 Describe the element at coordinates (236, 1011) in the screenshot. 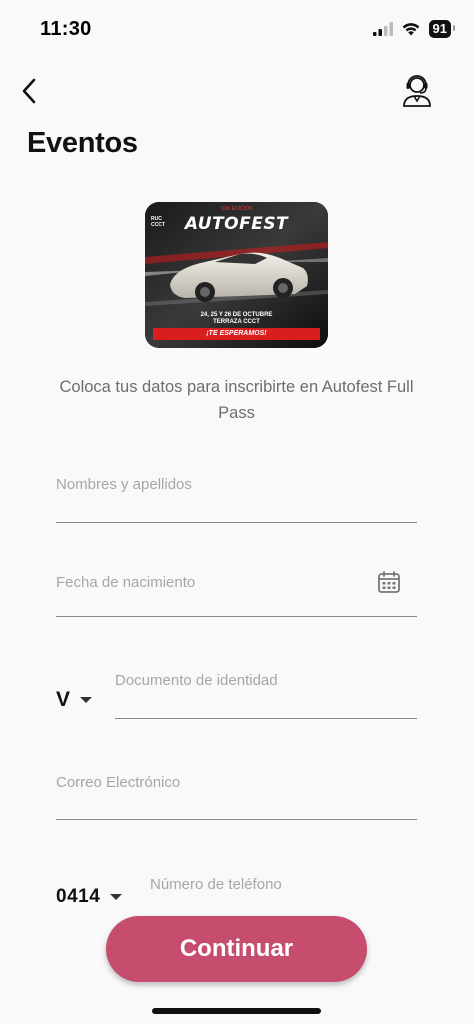

I see `home-indicator` at that location.